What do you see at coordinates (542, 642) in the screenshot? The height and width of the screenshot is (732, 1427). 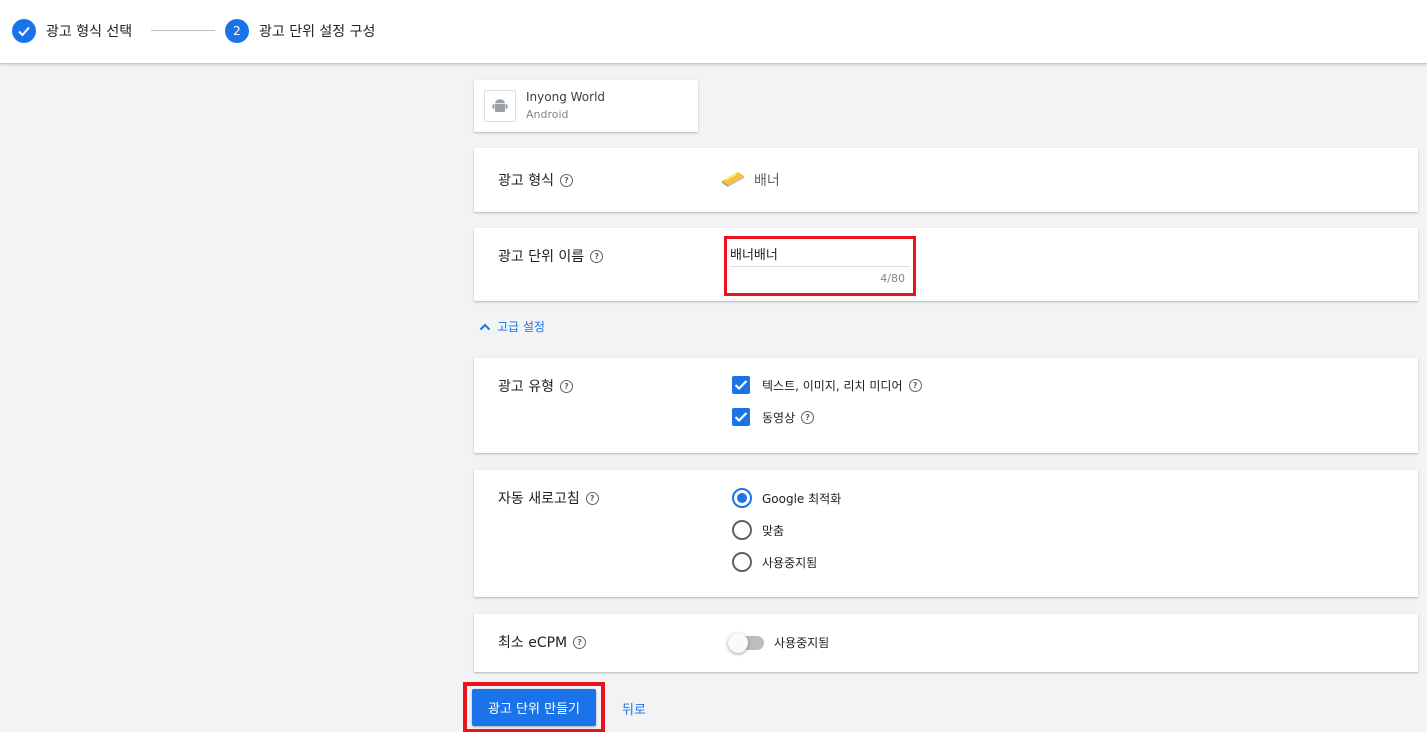 I see `min-ecpm-label: 최소 eCPM?` at bounding box center [542, 642].